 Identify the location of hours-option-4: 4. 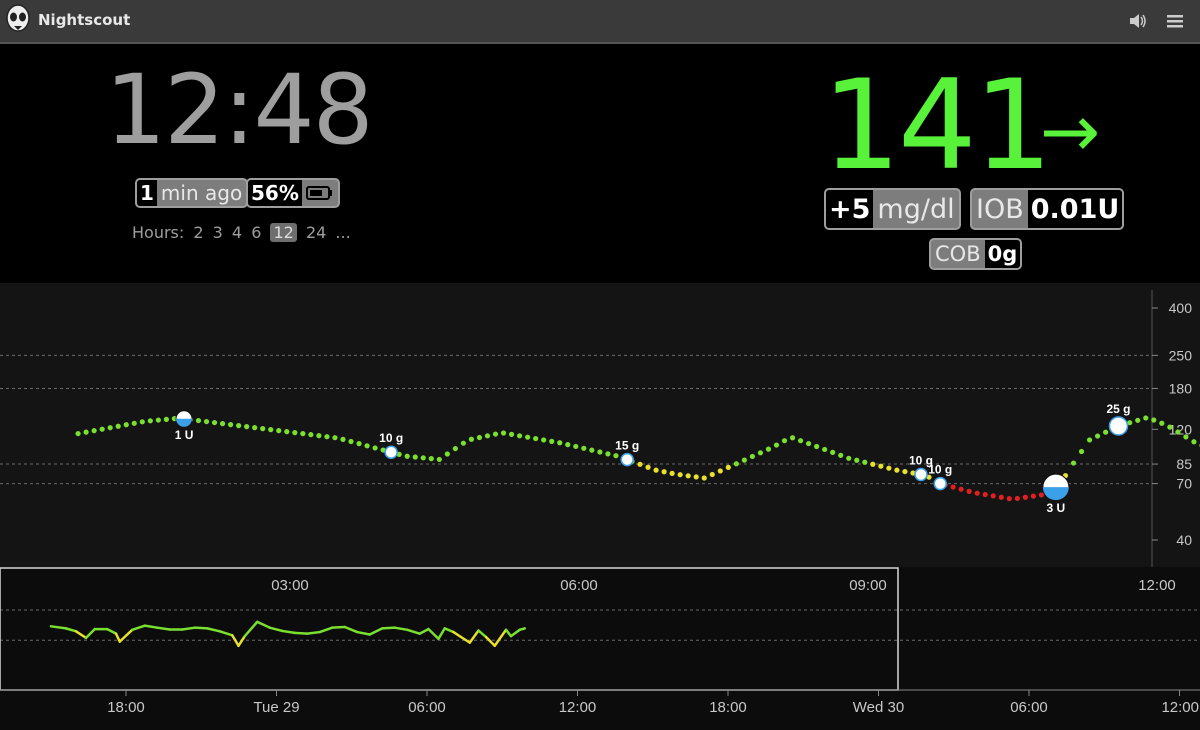
(237, 232).